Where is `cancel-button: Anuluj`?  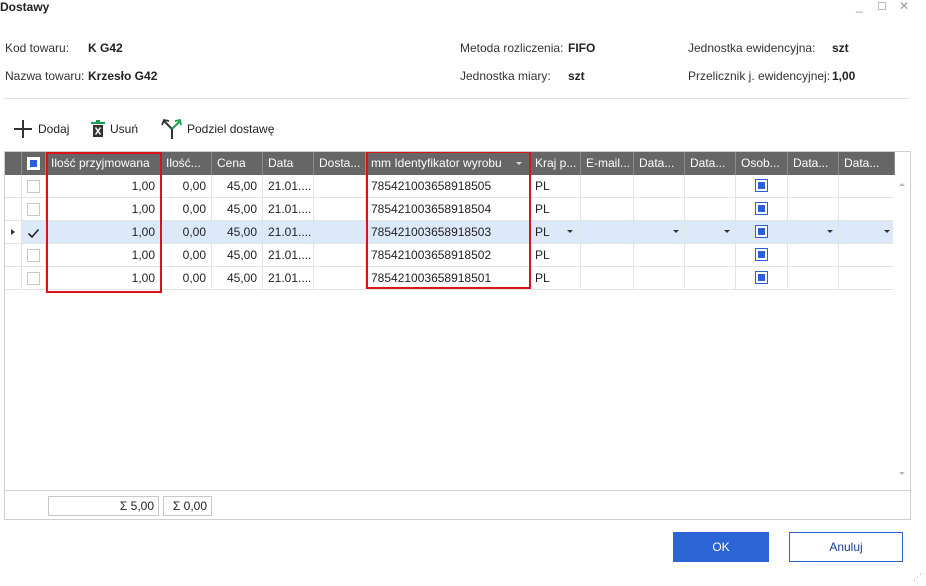
cancel-button: Anuluj is located at coordinates (846, 547).